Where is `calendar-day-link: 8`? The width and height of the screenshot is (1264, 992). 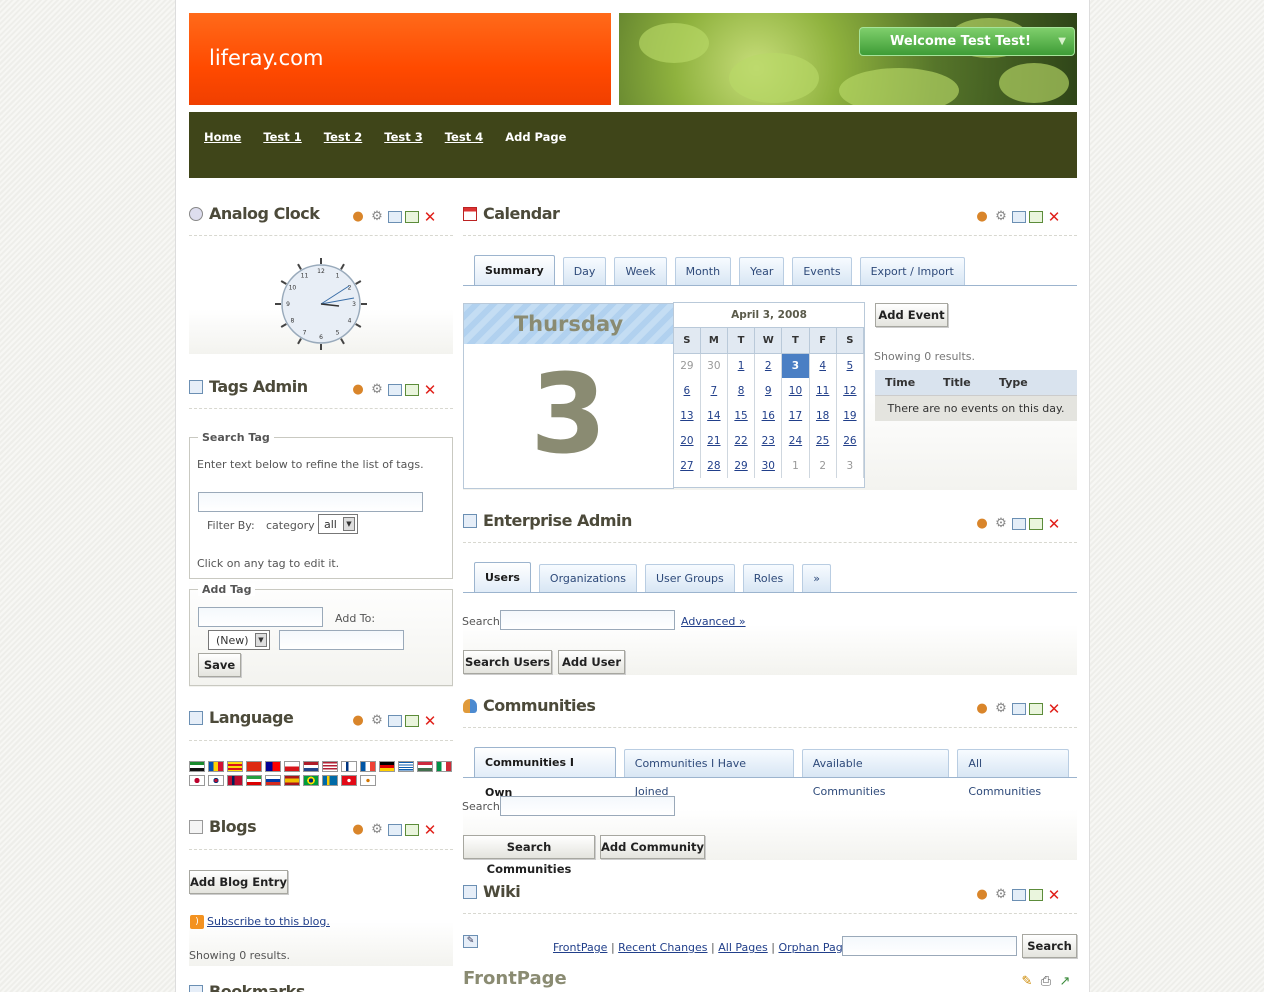
calendar-day-link: 8 is located at coordinates (741, 391).